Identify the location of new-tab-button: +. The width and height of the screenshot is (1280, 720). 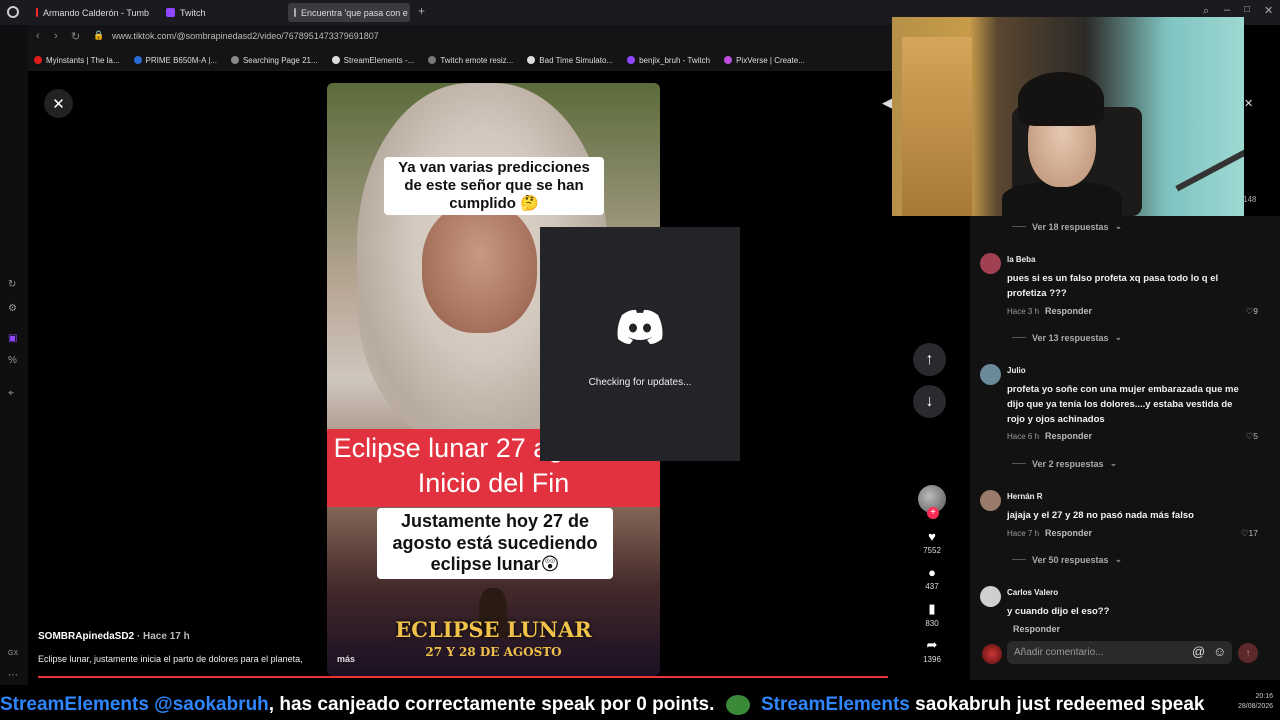
(421, 11).